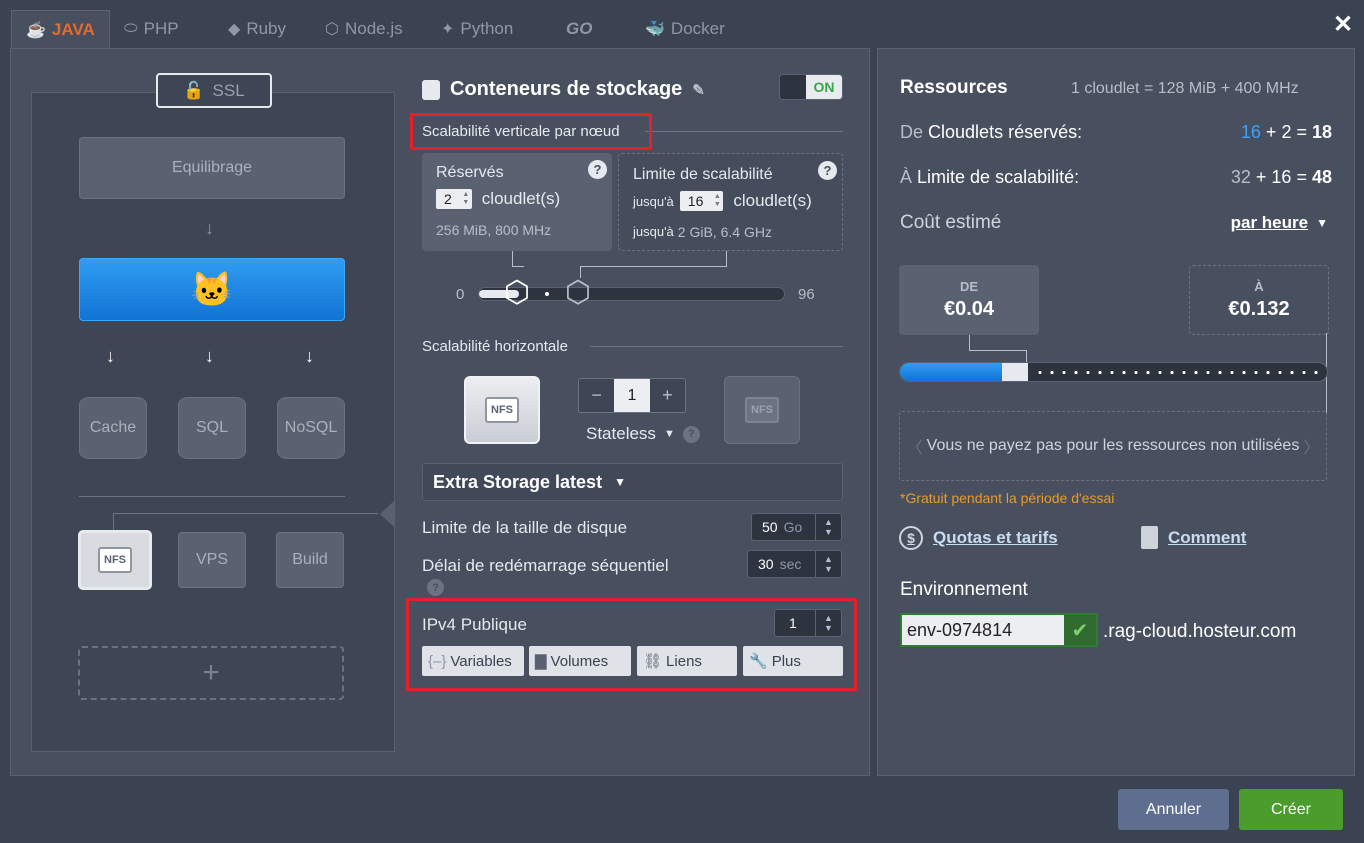 The image size is (1364, 843). I want to click on tab-docker: 🐳 Docker, so click(685, 29).